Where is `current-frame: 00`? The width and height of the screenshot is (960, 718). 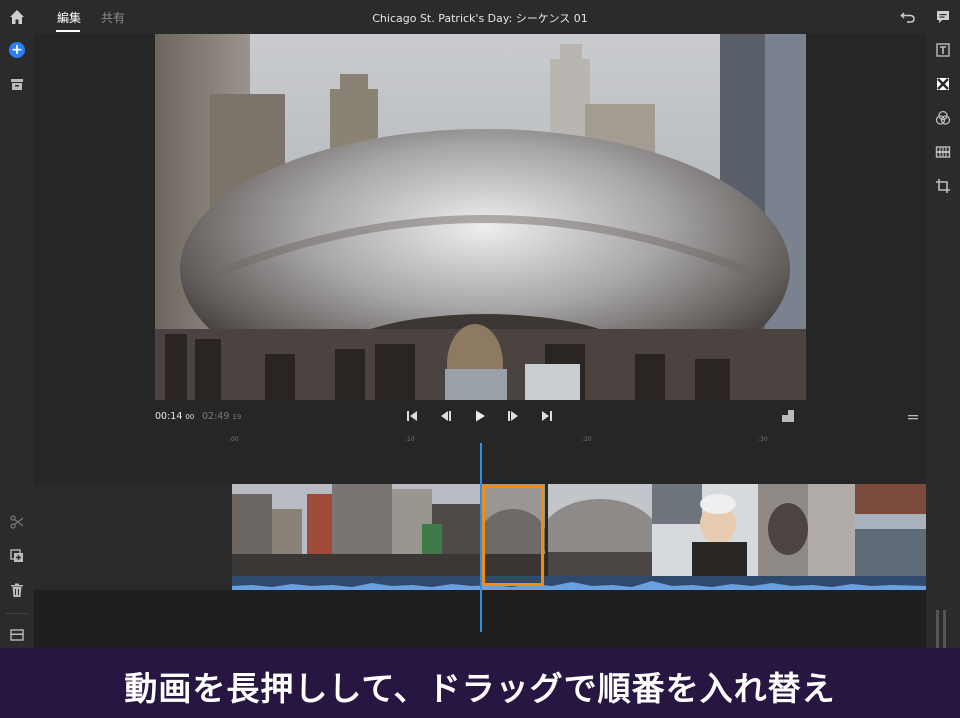
current-frame: 00 is located at coordinates (190, 417).